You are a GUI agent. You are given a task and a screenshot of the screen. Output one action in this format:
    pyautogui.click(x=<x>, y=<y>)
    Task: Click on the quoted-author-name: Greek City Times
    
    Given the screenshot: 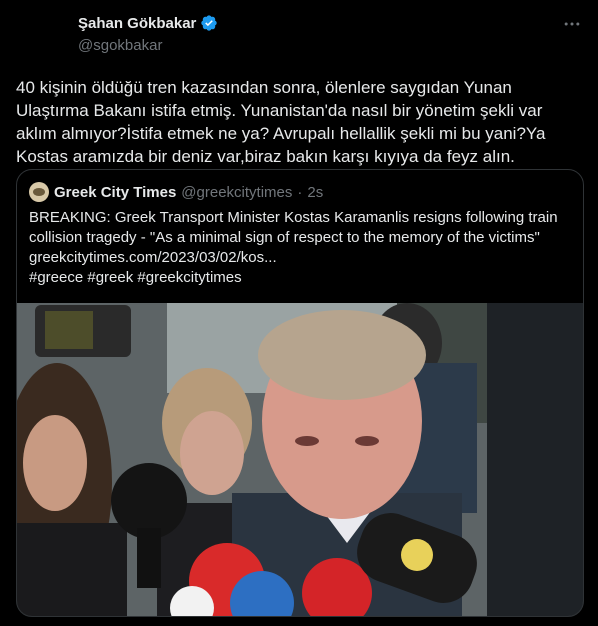 What is the action you would take?
    pyautogui.click(x=115, y=192)
    